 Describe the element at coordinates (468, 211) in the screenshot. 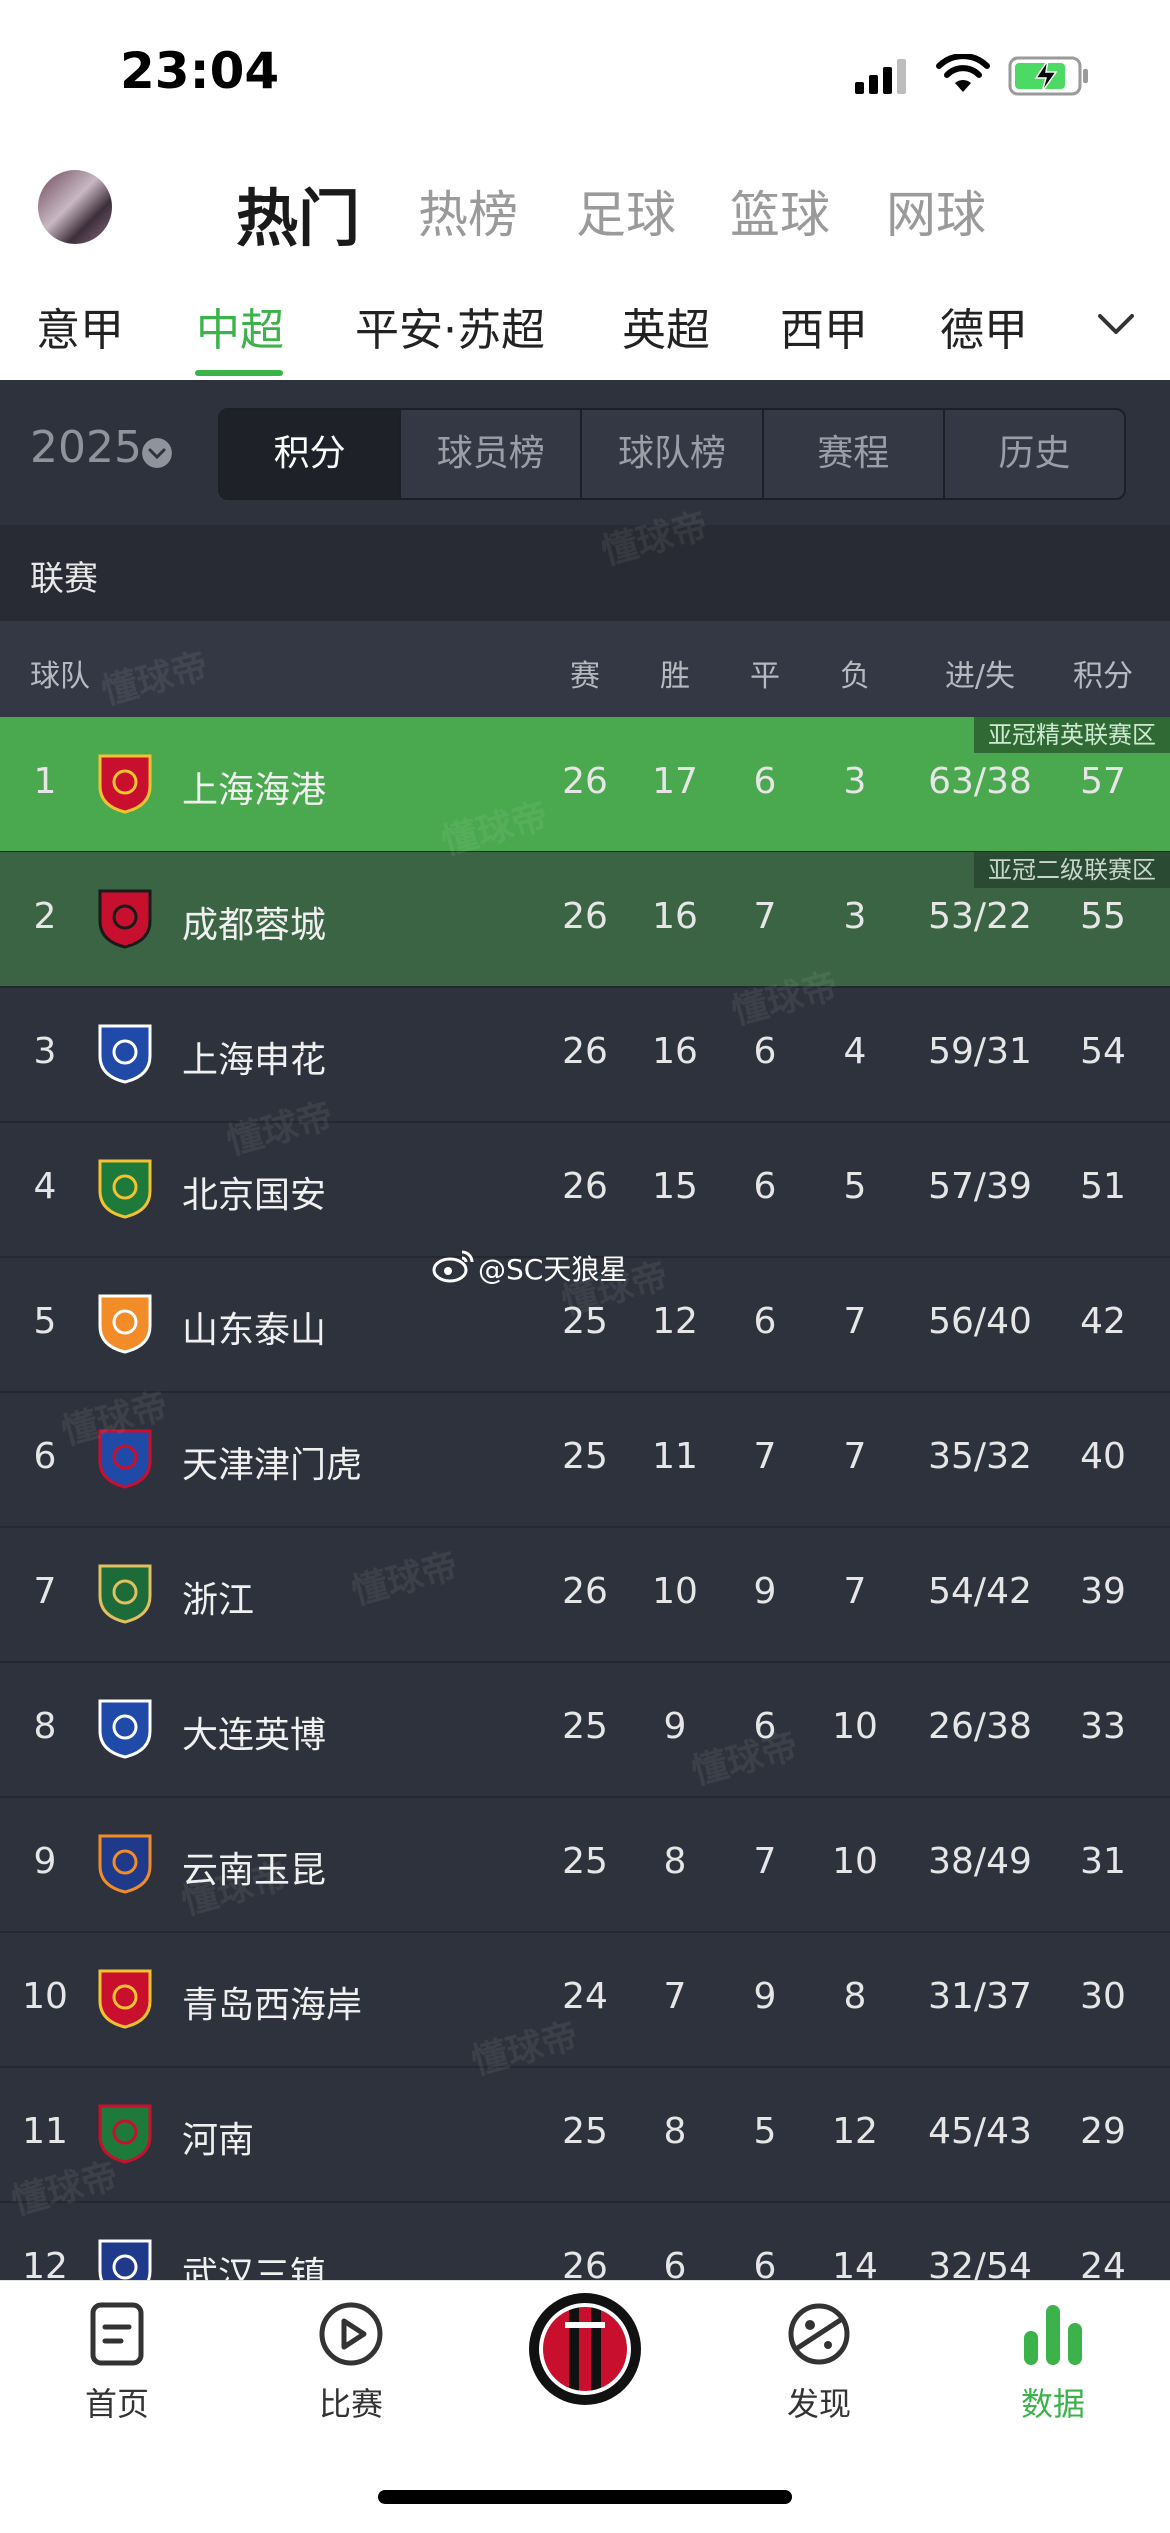

I see `tab-trending: 热榜` at that location.